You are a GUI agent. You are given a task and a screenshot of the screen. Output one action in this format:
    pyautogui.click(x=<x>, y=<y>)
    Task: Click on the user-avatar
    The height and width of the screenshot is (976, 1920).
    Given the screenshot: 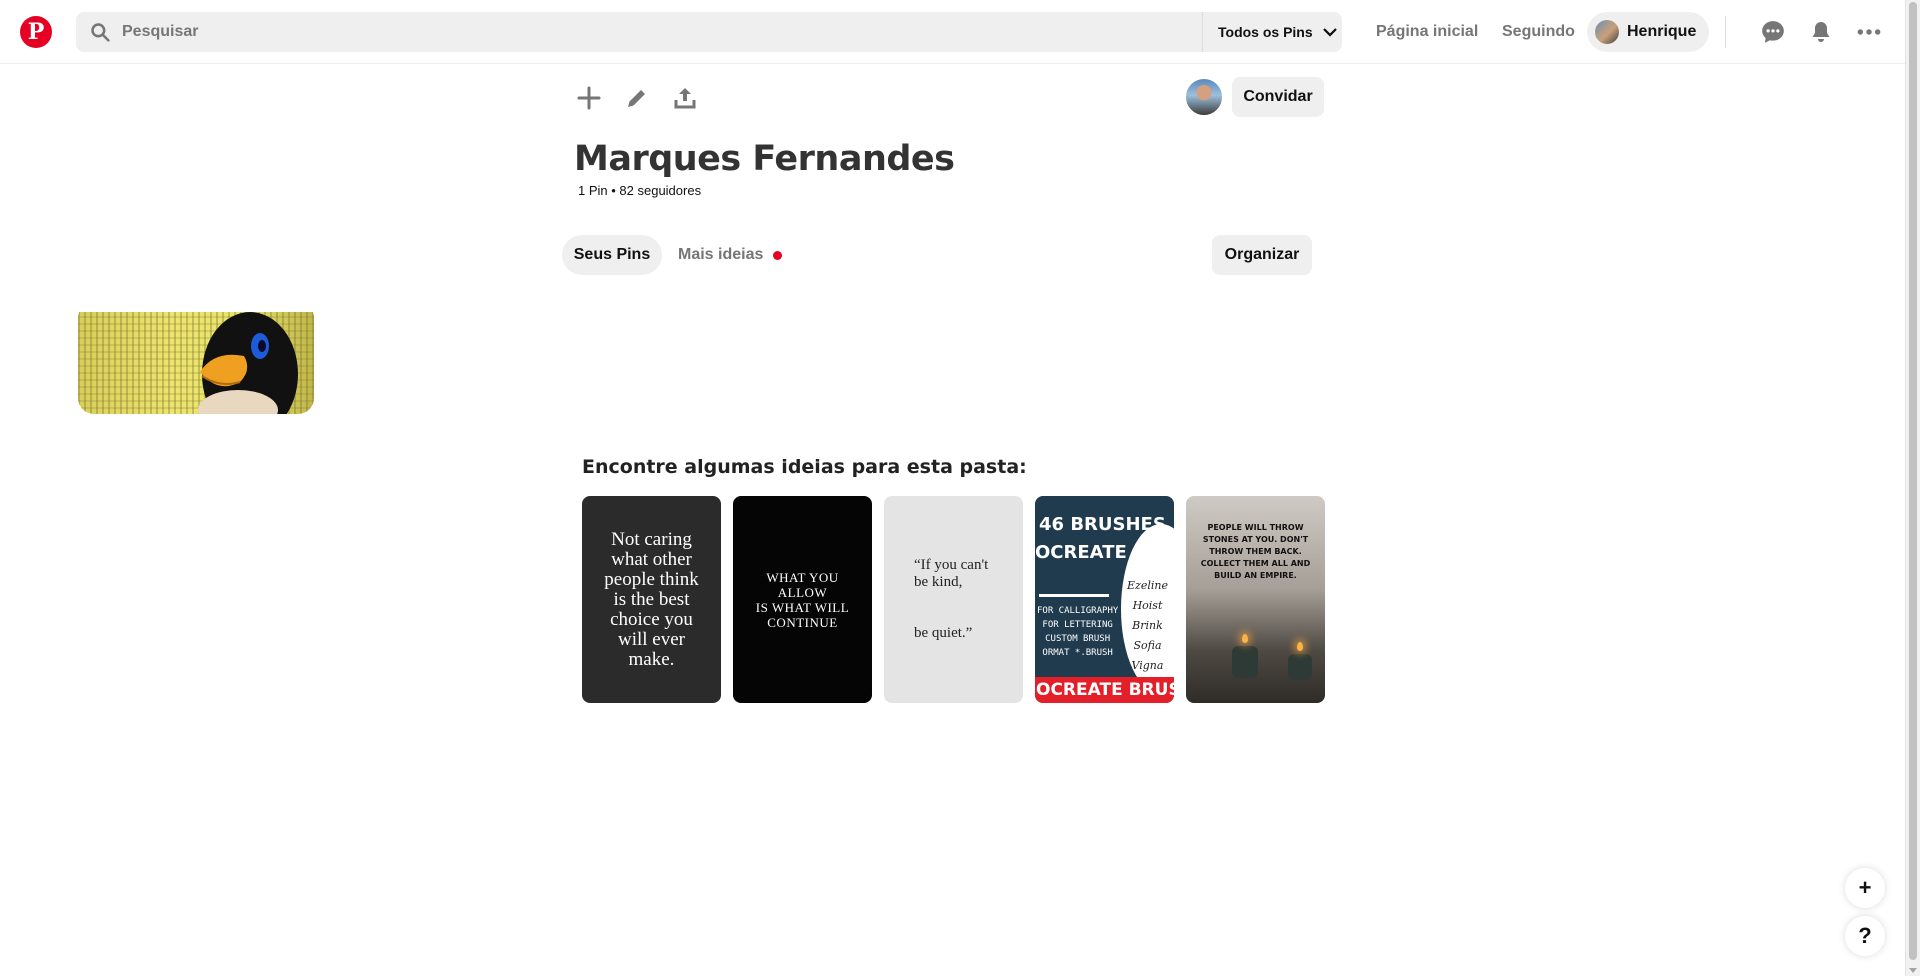 What is the action you would take?
    pyautogui.click(x=1607, y=32)
    